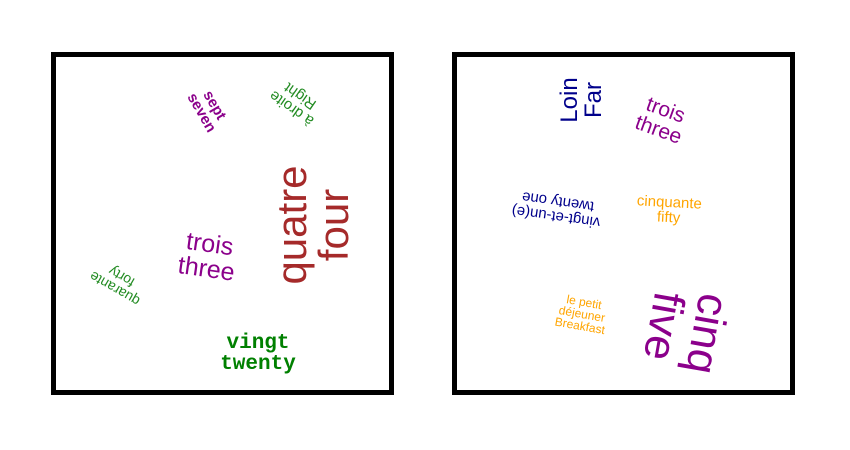  Describe the element at coordinates (333, 225) in the screenshot. I see `word-four-english: four` at that location.